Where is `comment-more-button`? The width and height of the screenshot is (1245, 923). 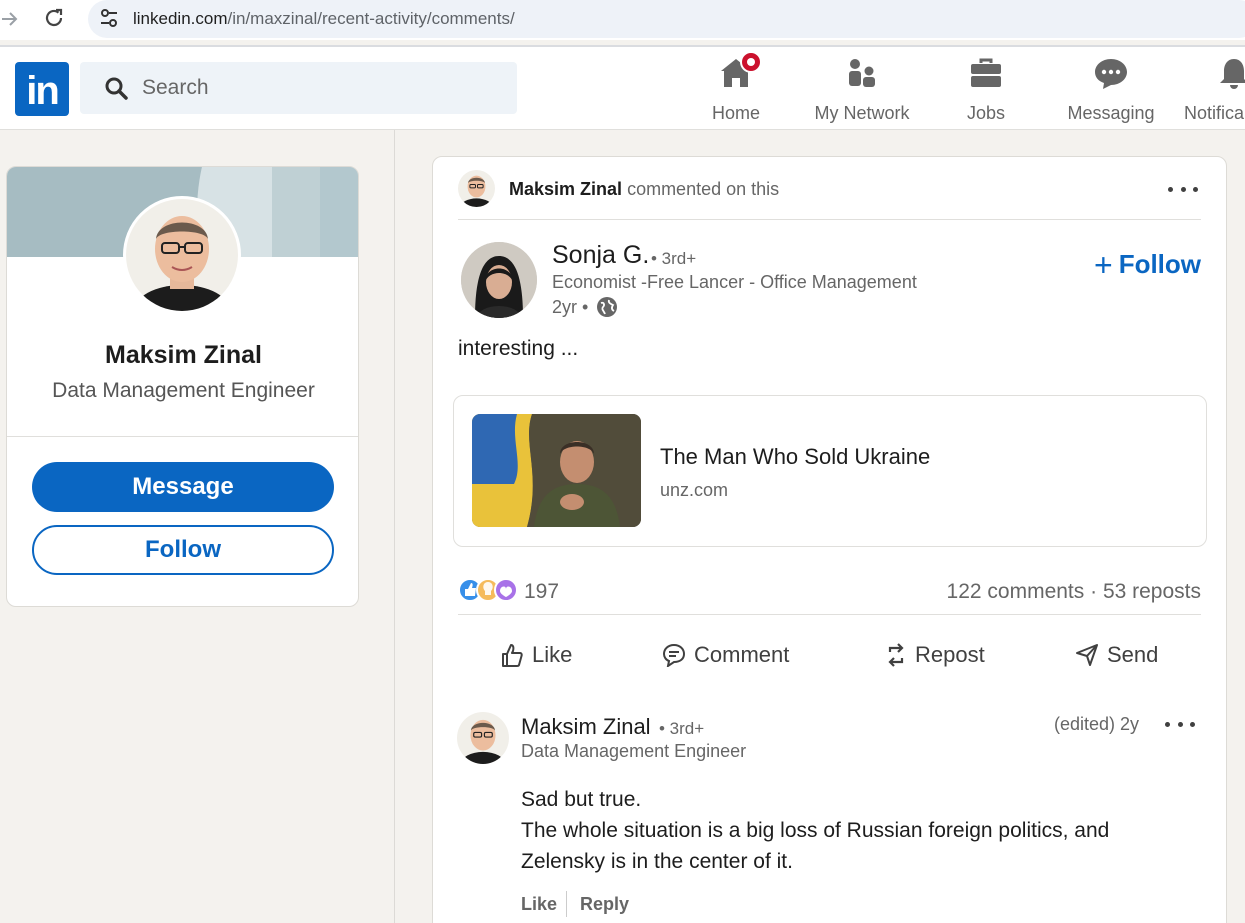
comment-more-button is located at coordinates (1180, 724).